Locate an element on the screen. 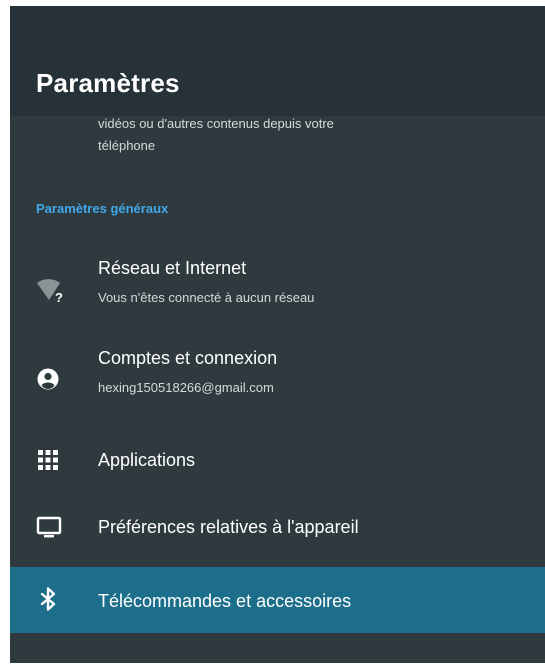 The image size is (545, 667). settings-item-device-preferences-title: Préférences relatives à l'appareil is located at coordinates (228, 527).